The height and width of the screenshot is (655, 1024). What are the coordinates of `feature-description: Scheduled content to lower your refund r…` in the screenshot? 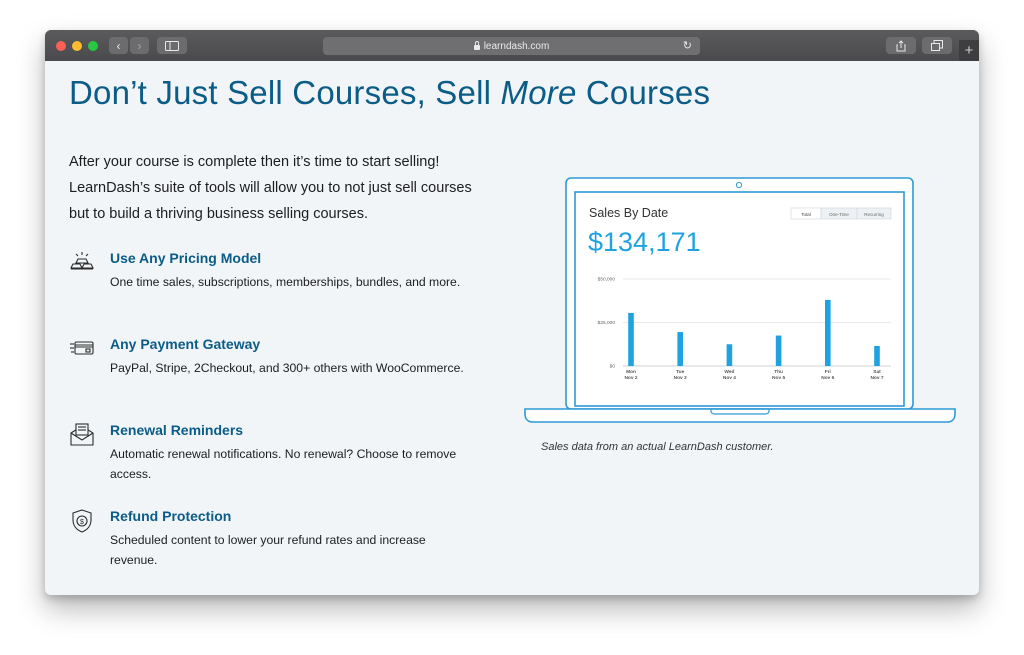 It's located at (268, 550).